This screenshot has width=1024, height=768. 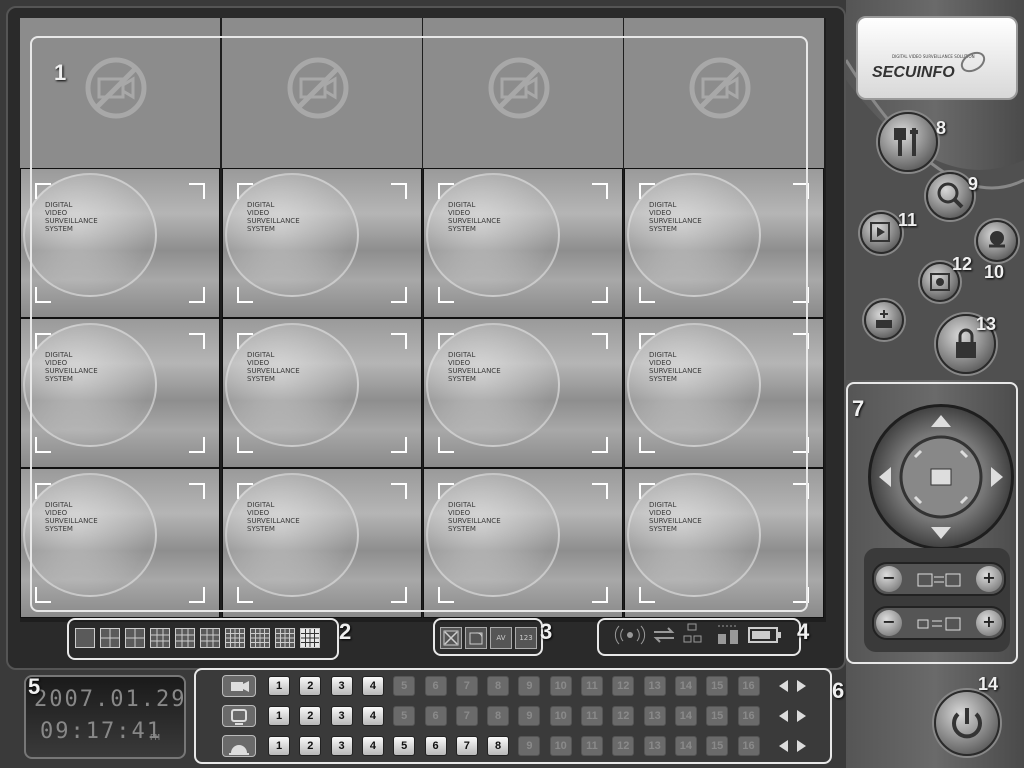 What do you see at coordinates (889, 579) in the screenshot?
I see `zoom-out-button: −` at bounding box center [889, 579].